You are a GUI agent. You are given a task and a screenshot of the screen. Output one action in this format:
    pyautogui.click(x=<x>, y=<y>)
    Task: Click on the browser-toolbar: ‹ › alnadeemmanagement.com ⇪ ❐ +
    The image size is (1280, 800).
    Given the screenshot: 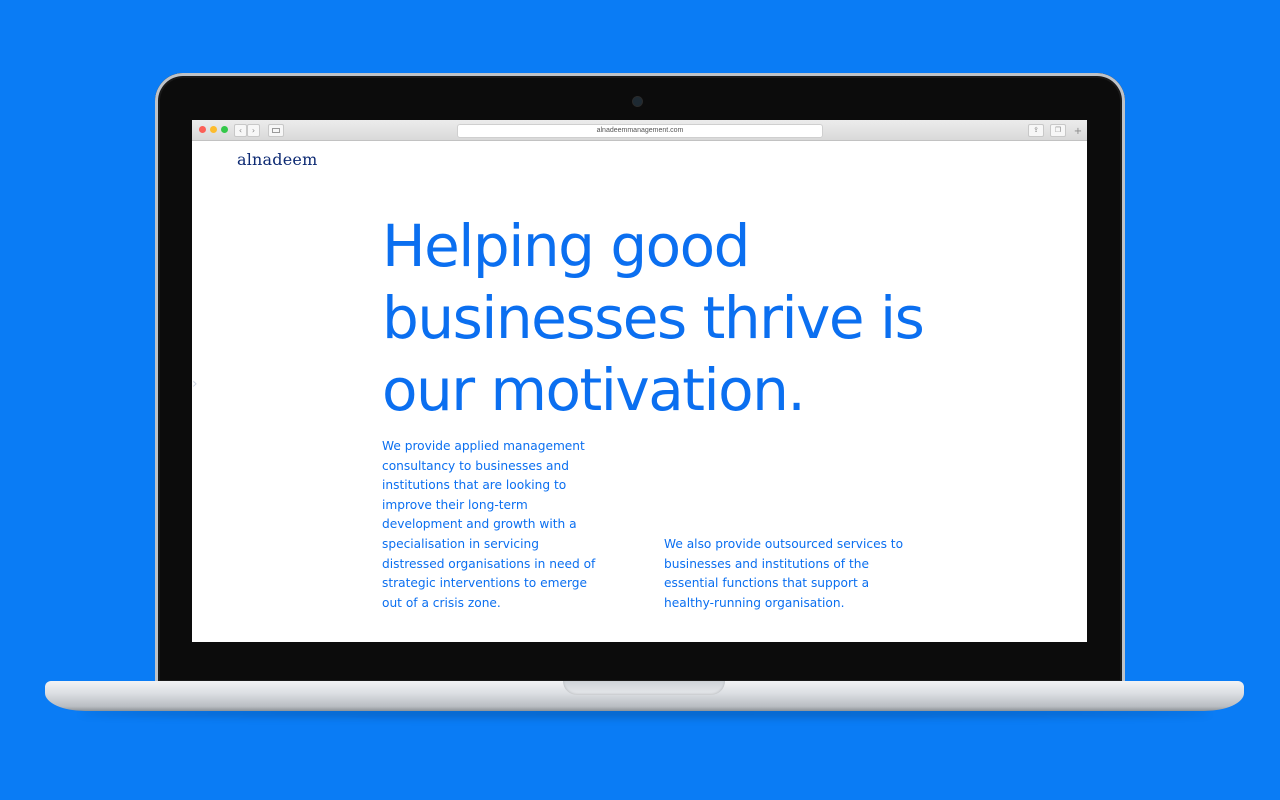 What is the action you would take?
    pyautogui.click(x=639, y=130)
    